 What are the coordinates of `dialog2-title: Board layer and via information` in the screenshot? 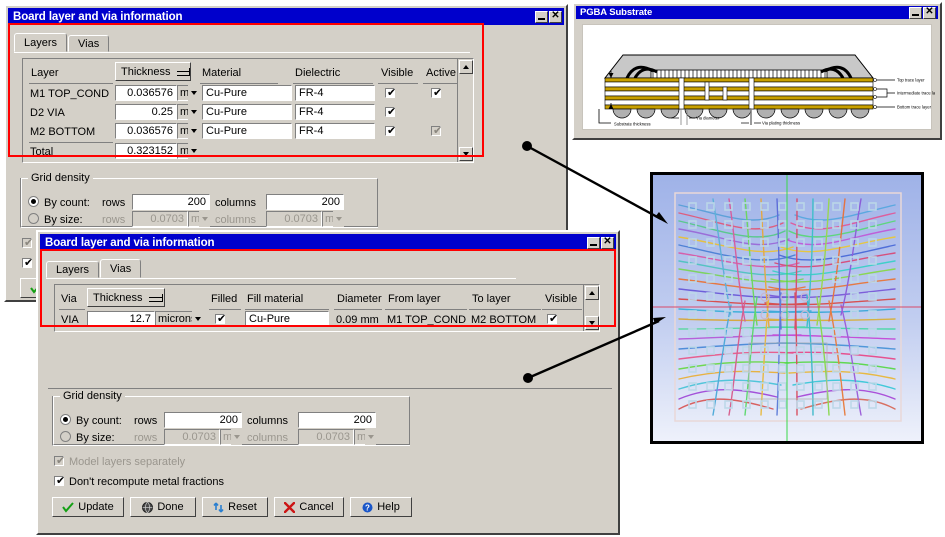 It's located at (130, 242).